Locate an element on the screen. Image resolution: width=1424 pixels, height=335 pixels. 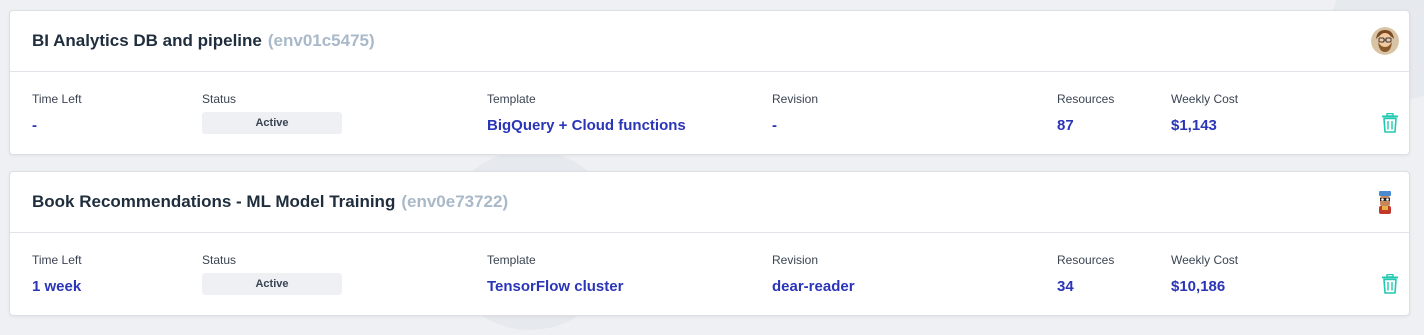
environment-title: BI Analytics DB and pipeline (env01c5475) is located at coordinates (203, 41).